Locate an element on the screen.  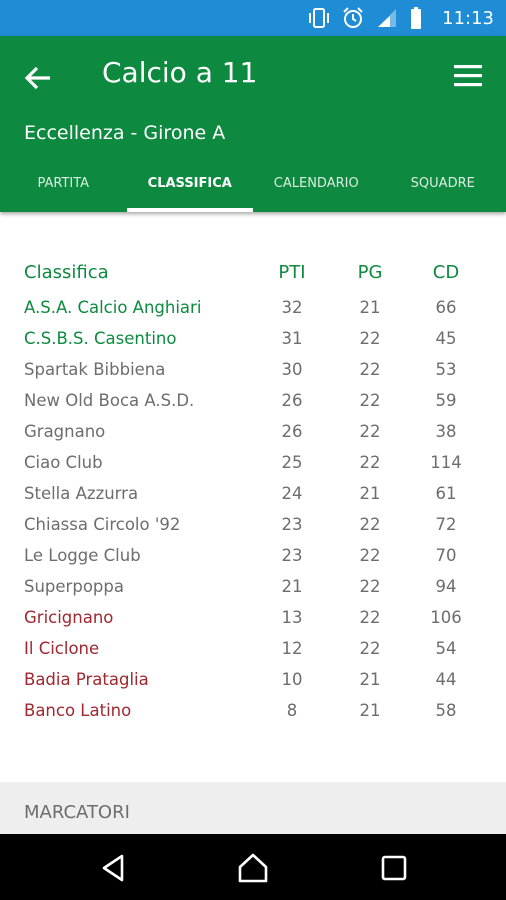
header-team: Classifica is located at coordinates (66, 272).